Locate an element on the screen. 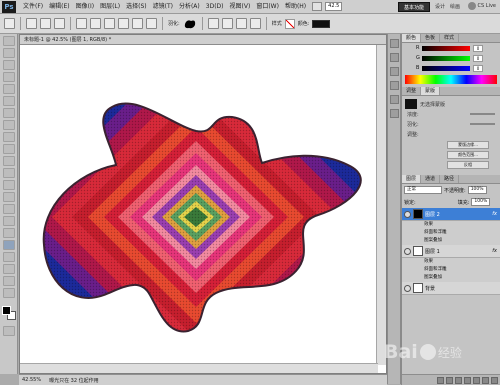  clone-source-panel-icon is located at coordinates (394, 85).